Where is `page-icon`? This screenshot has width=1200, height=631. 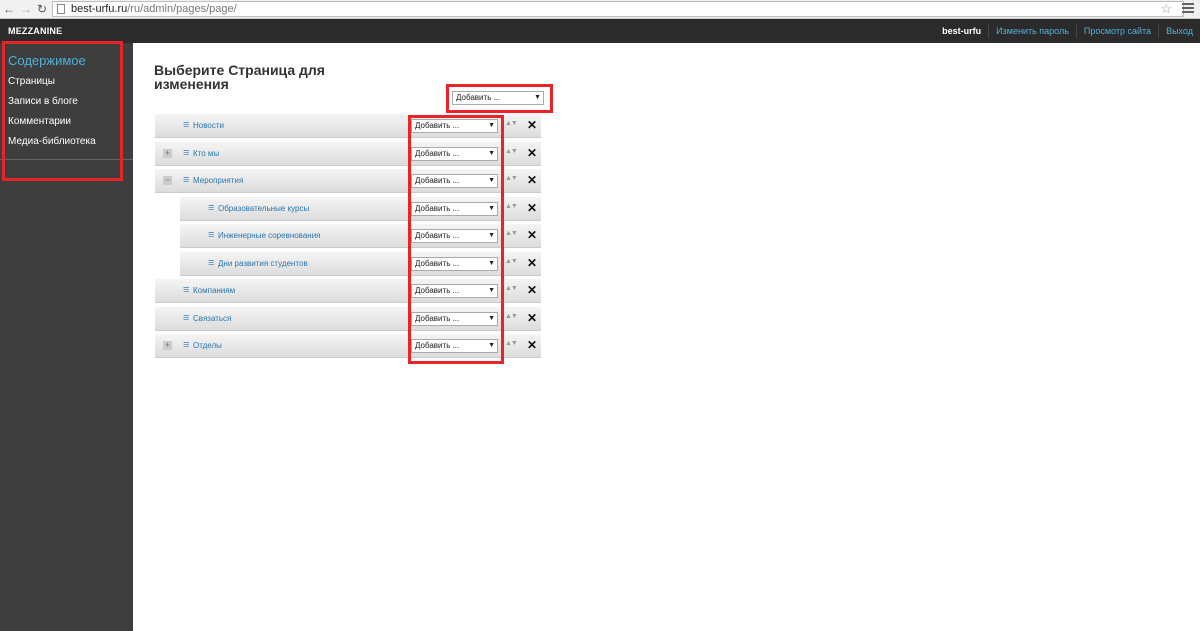
page-icon is located at coordinates (61, 9).